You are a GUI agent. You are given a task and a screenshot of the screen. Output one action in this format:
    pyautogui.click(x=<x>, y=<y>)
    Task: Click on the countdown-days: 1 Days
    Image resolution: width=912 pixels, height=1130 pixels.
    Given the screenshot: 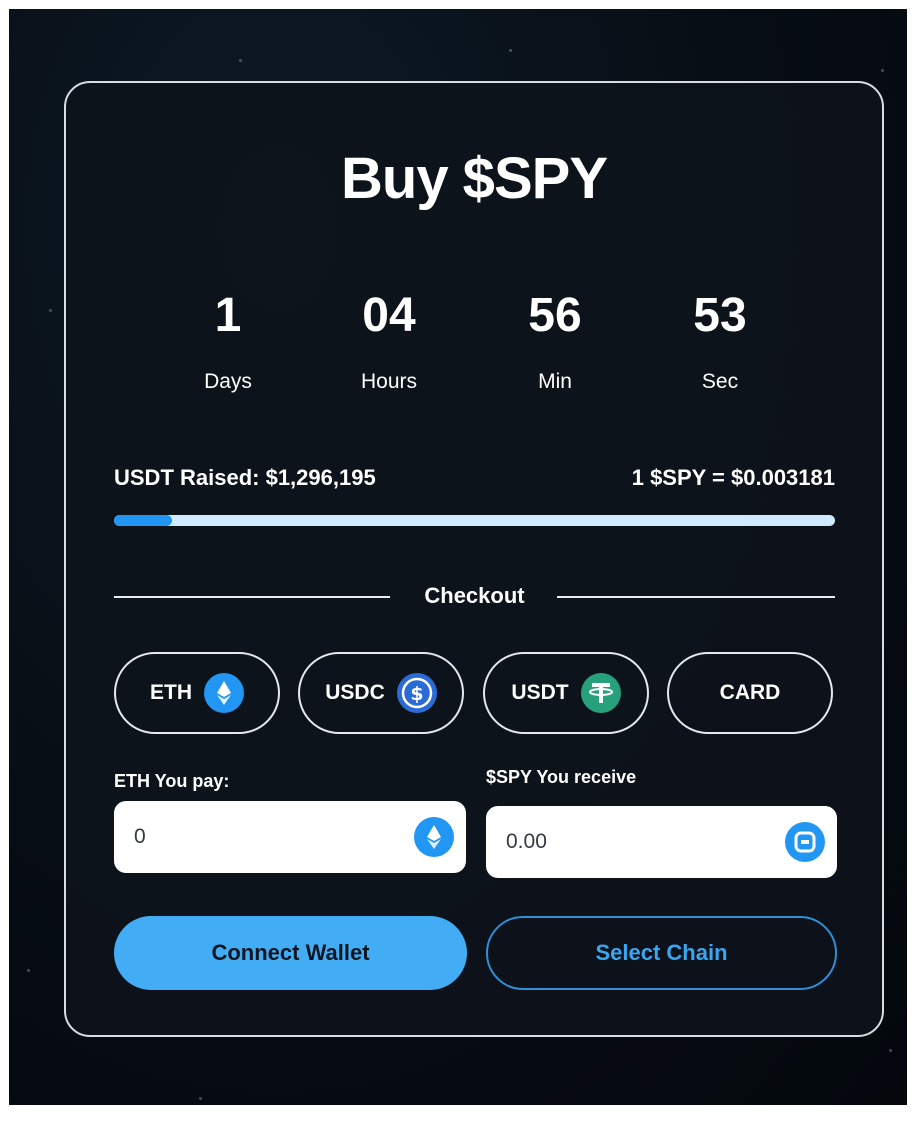 What is the action you would take?
    pyautogui.click(x=228, y=341)
    